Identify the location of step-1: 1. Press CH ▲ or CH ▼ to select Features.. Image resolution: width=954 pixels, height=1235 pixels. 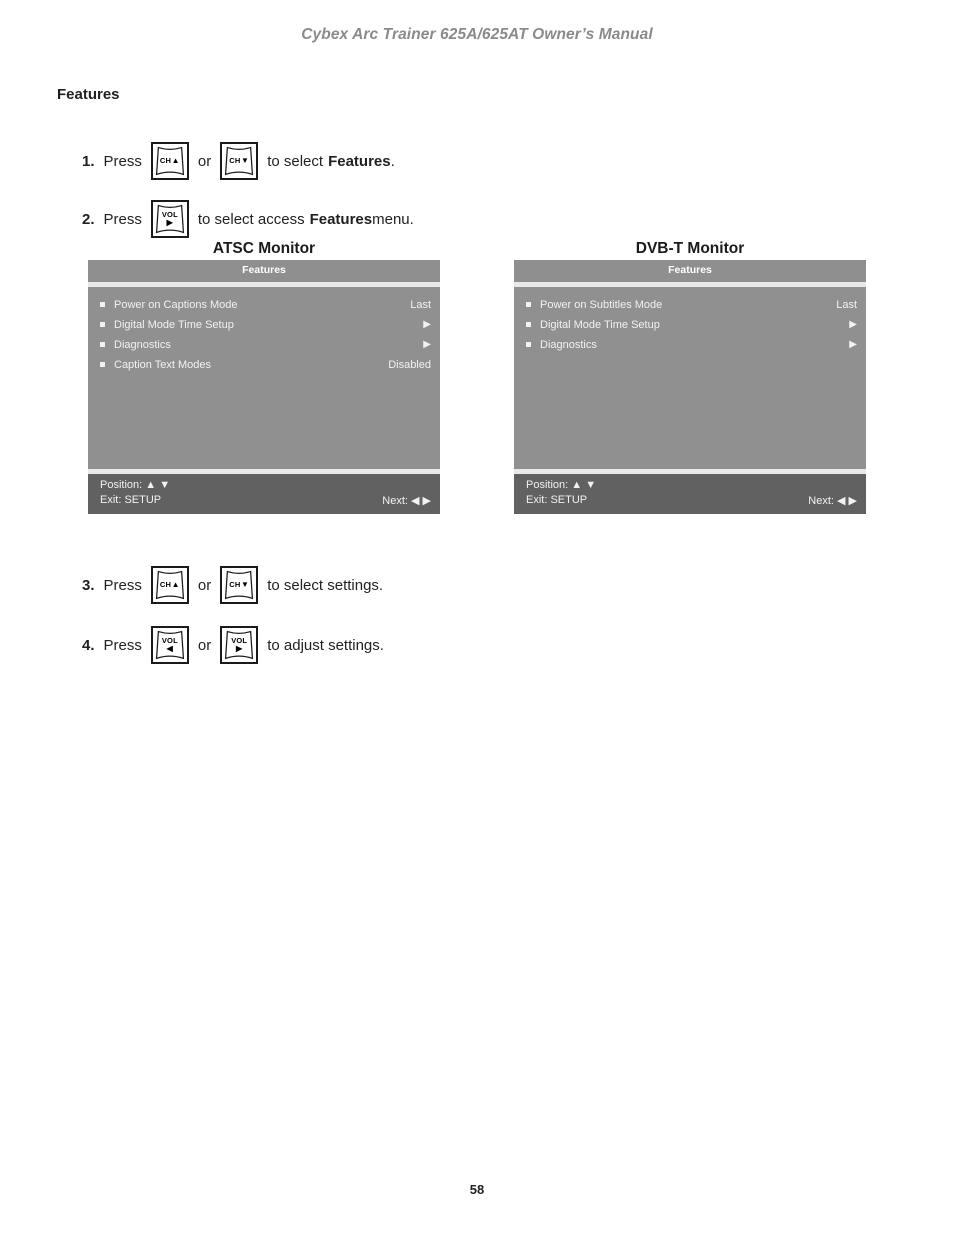
(238, 161).